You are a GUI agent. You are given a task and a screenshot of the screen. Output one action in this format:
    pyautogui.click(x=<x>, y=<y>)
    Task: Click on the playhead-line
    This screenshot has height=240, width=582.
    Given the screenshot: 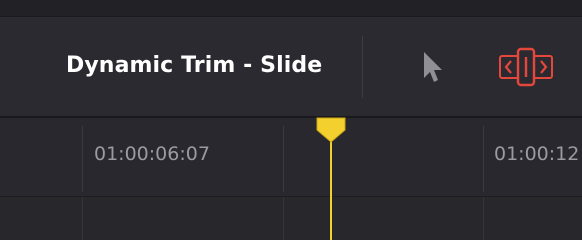 What is the action you would take?
    pyautogui.click(x=331, y=185)
    